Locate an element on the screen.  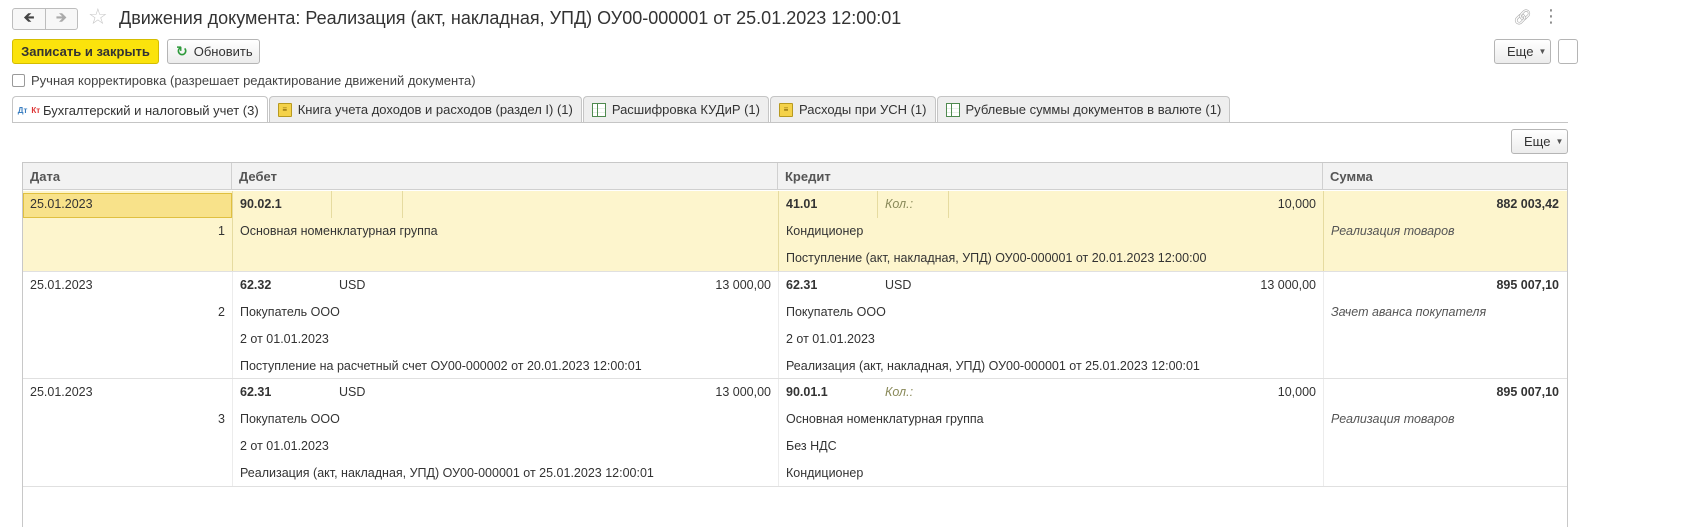
navigation-buttons: 🡸 🡺 is located at coordinates (45, 19).